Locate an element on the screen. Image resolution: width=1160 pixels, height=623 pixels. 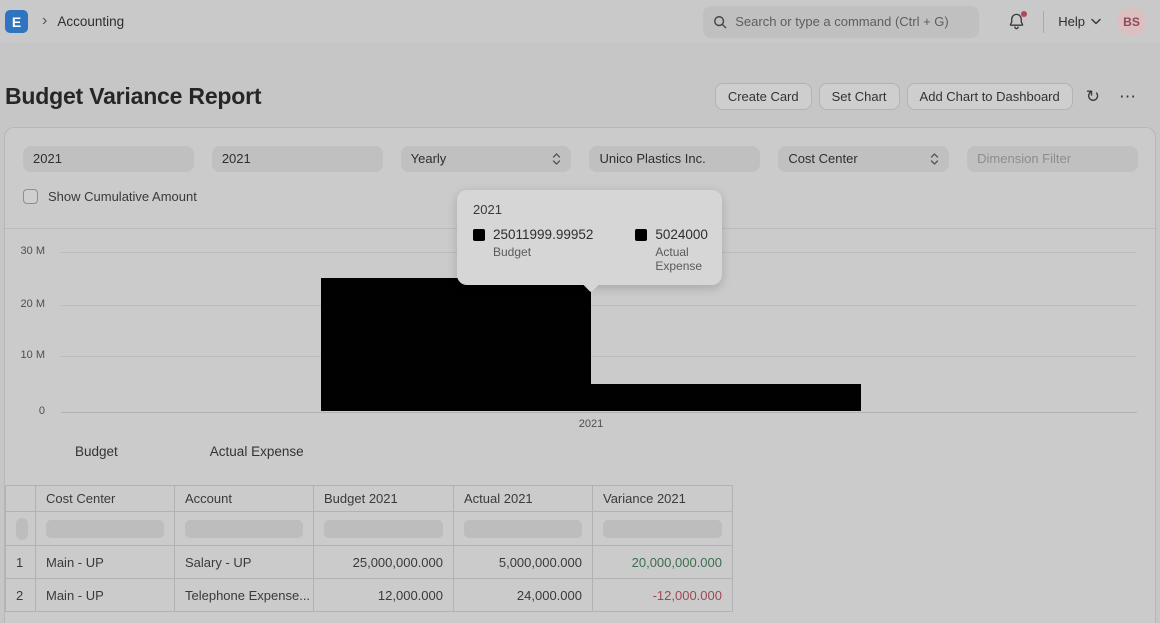
x-axis-line is located at coordinates (599, 412).